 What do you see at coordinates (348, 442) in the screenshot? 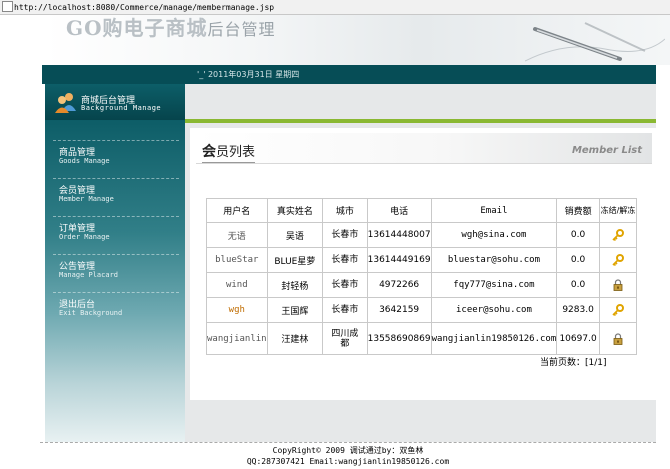
I see `footer-divider` at bounding box center [348, 442].